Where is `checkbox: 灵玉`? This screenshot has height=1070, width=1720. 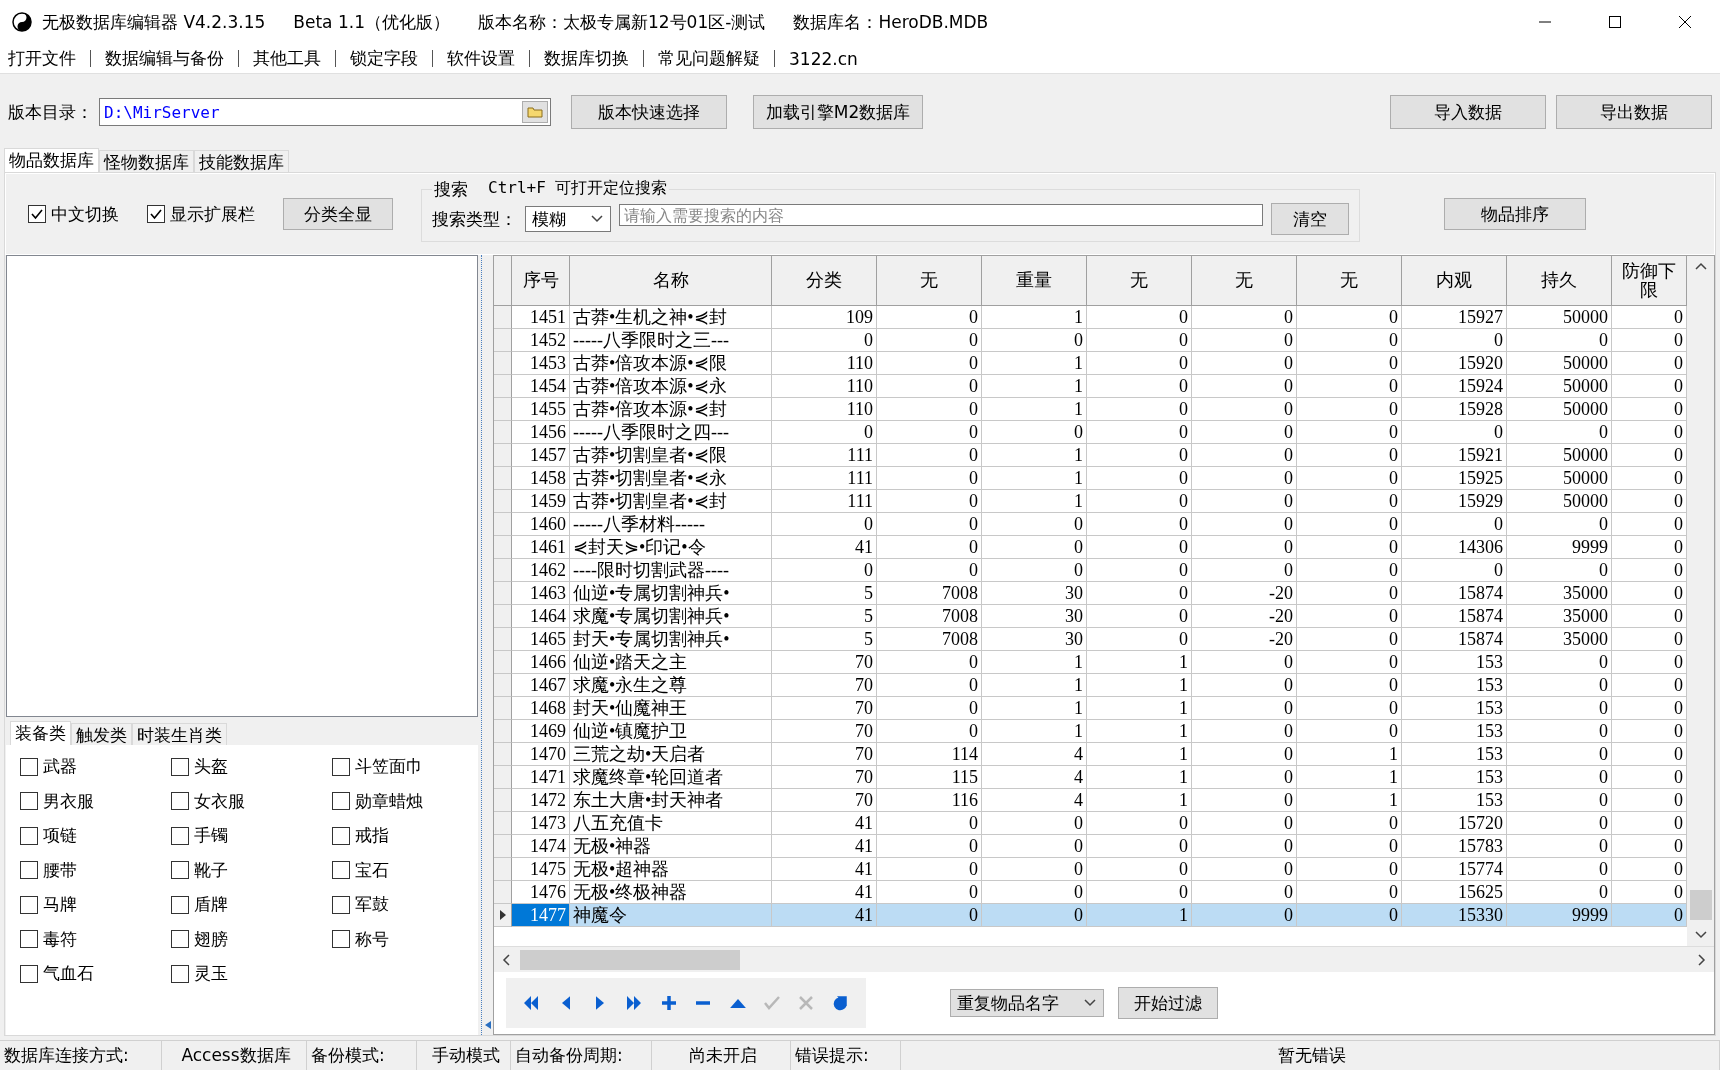
checkbox: 灵玉 is located at coordinates (251, 973).